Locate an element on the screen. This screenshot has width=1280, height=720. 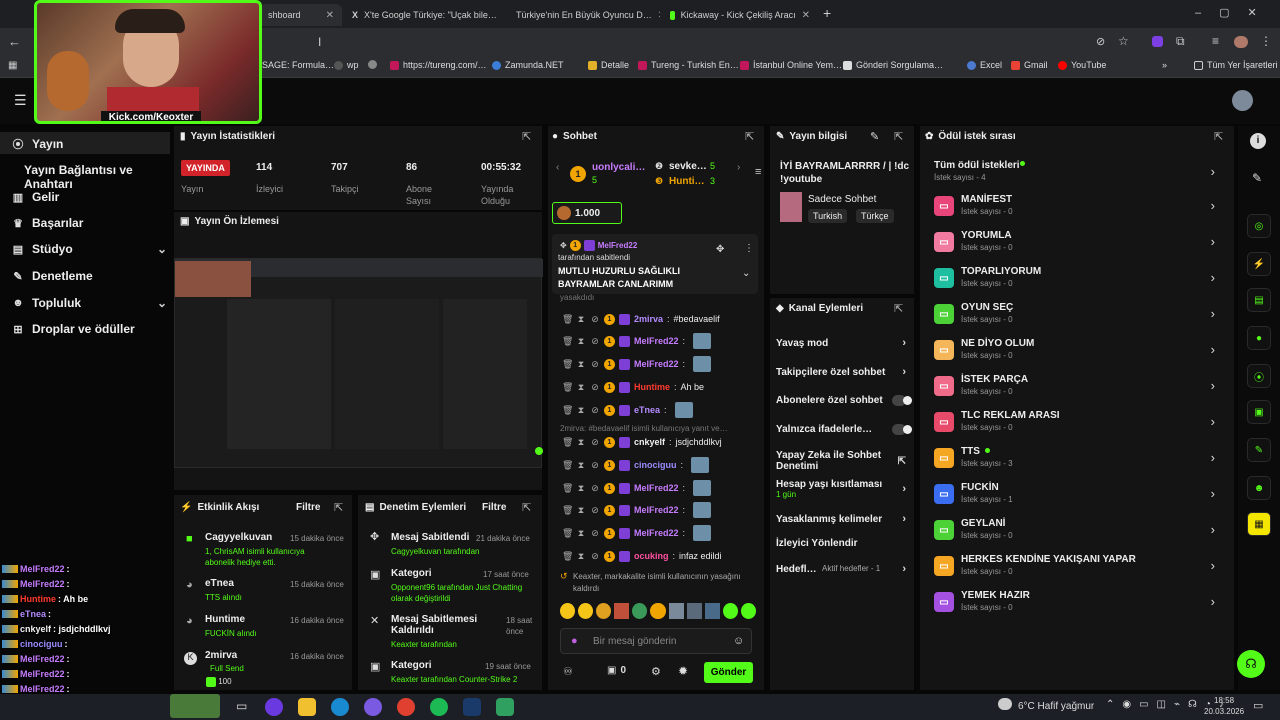
tab-kickaway: Kickaway - Kick Çekiliş Aracı ✕ is located at coordinates (740, 15).